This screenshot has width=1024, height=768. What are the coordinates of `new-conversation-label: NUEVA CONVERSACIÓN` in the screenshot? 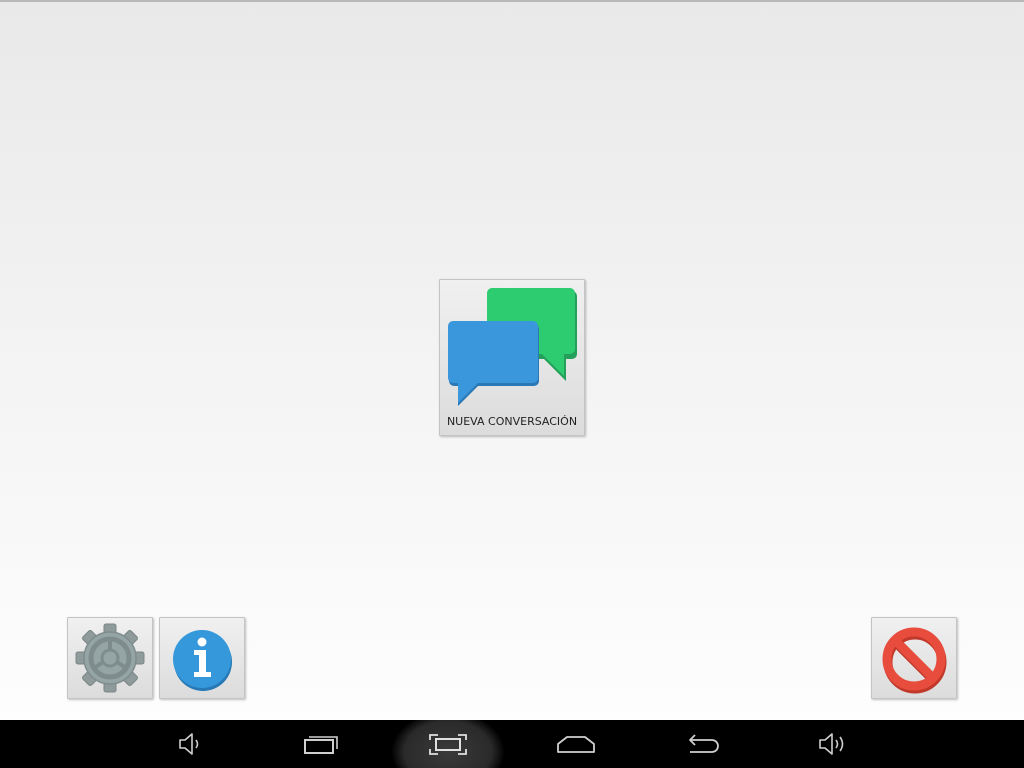 It's located at (512, 421).